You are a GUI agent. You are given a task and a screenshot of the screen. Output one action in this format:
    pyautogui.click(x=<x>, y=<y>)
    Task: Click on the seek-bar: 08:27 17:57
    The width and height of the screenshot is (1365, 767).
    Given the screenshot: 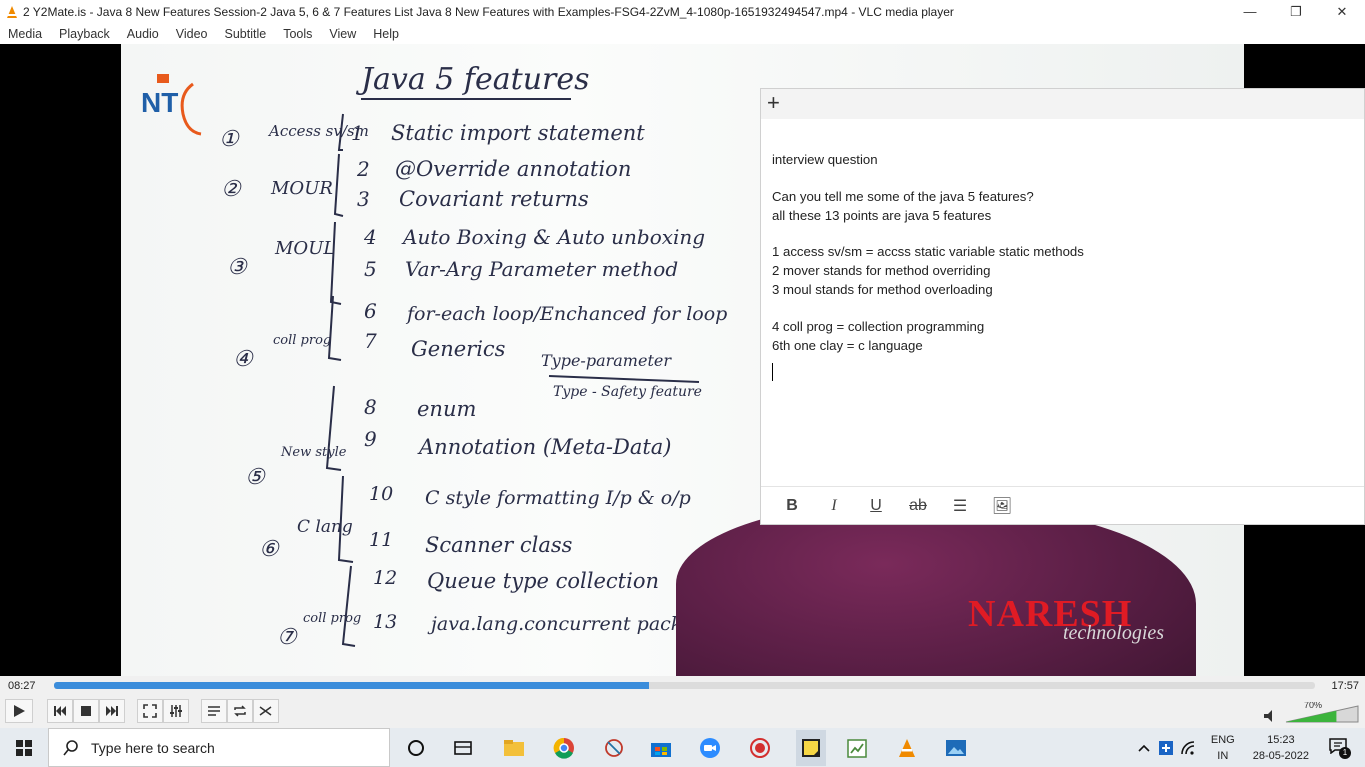 What is the action you would take?
    pyautogui.click(x=682, y=686)
    